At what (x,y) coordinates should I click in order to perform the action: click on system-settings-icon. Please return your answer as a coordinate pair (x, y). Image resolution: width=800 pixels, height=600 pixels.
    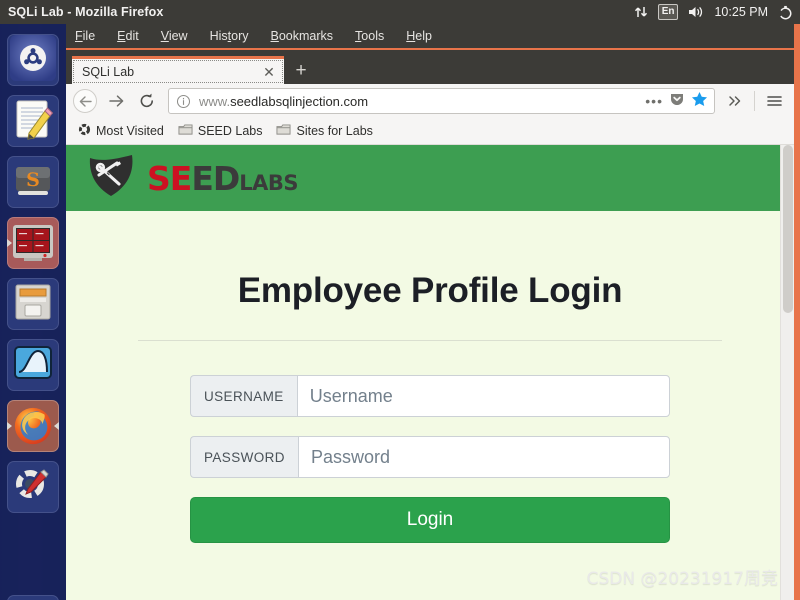
    Looking at the image, I should click on (33, 487).